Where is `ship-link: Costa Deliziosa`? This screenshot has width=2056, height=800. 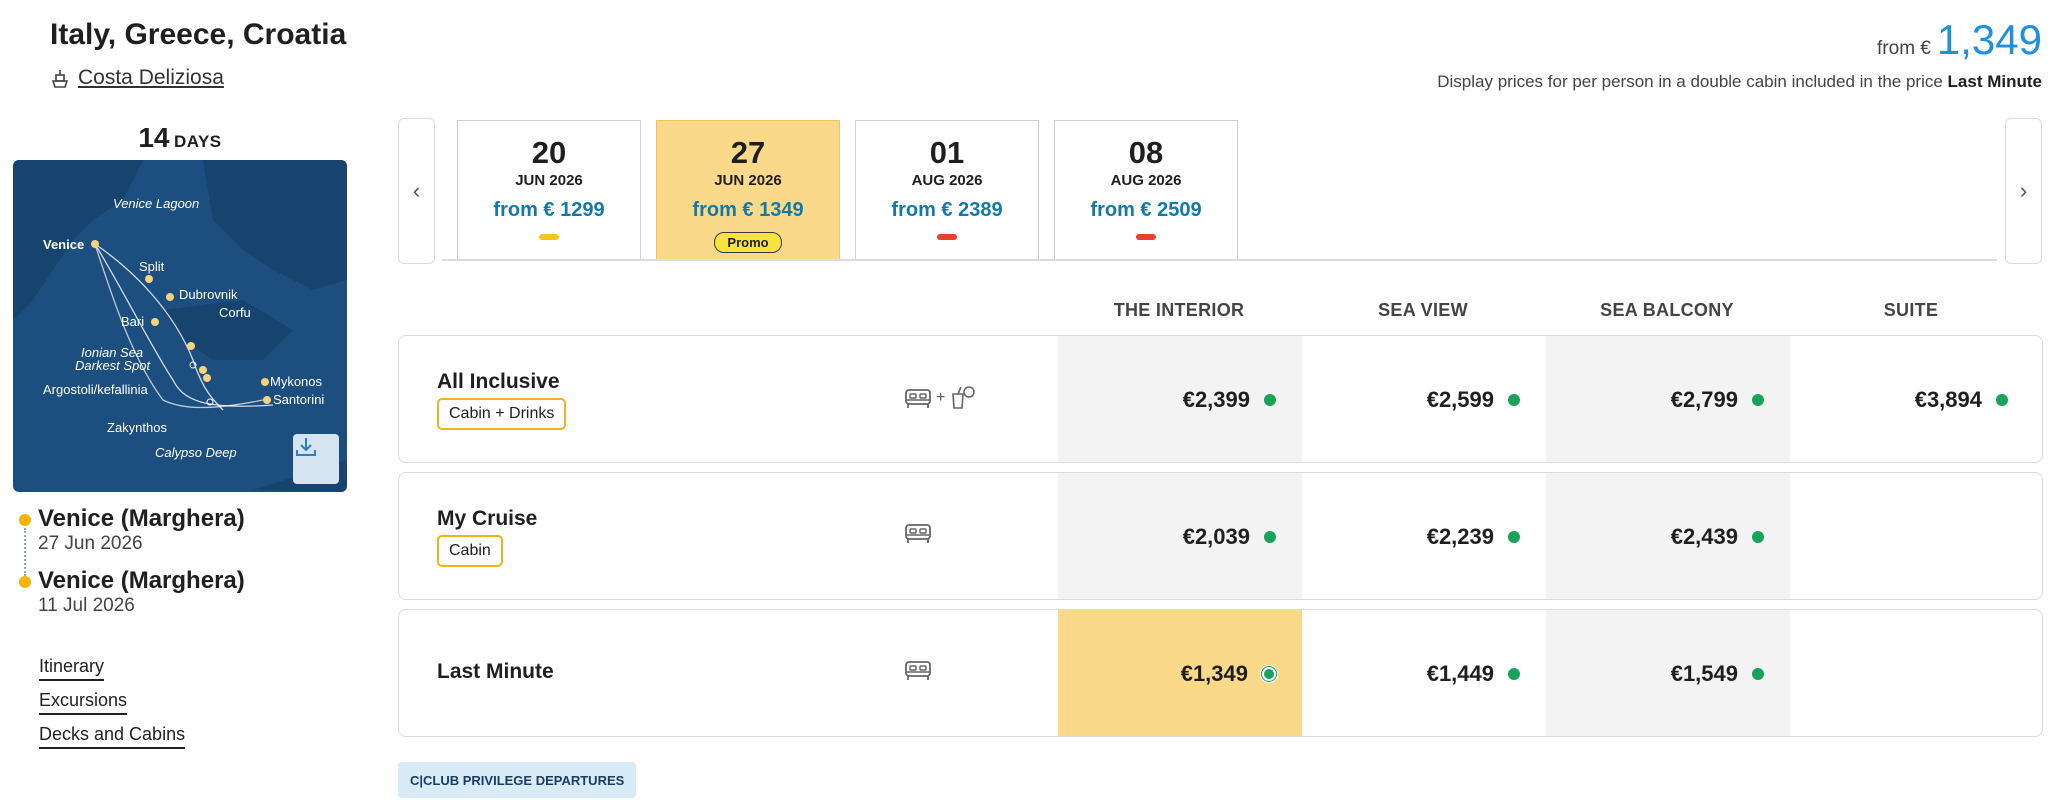 ship-link: Costa Deliziosa is located at coordinates (137, 78).